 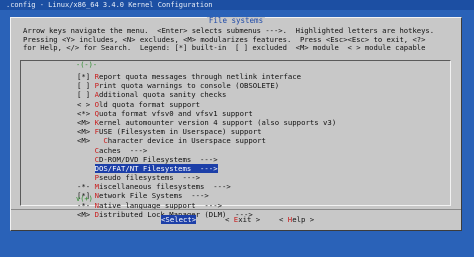 What do you see at coordinates (229, 219) in the screenshot?
I see `exit-open: <` at bounding box center [229, 219].